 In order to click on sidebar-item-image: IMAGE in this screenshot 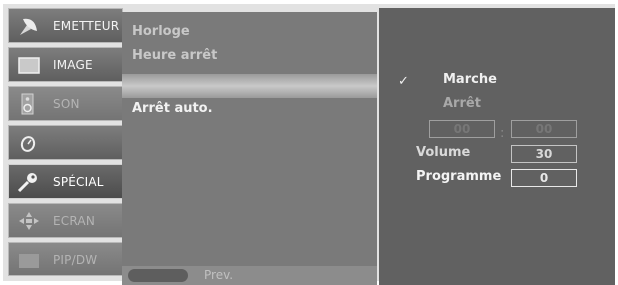, I will do `click(65, 64)`.